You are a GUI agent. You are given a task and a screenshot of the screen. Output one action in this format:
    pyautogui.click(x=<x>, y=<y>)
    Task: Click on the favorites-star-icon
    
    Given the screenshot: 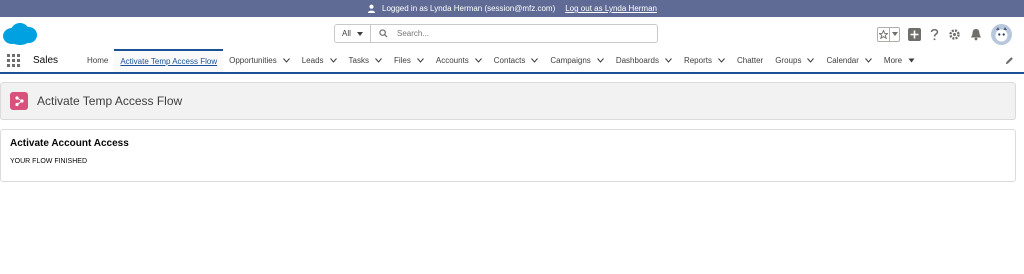 What is the action you would take?
    pyautogui.click(x=884, y=34)
    